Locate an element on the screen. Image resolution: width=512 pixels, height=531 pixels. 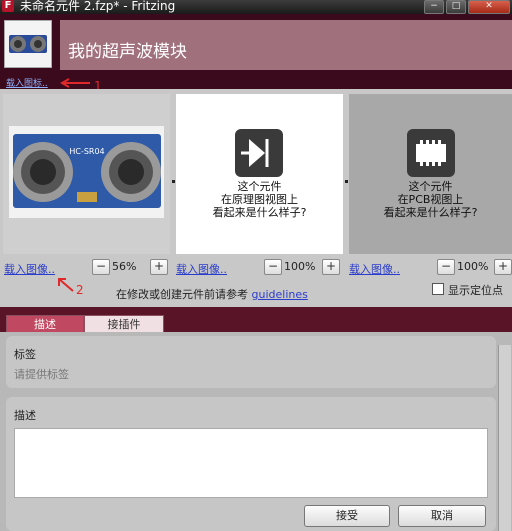
show-anchor-checkbox: 显示定位点 is located at coordinates (467, 290).